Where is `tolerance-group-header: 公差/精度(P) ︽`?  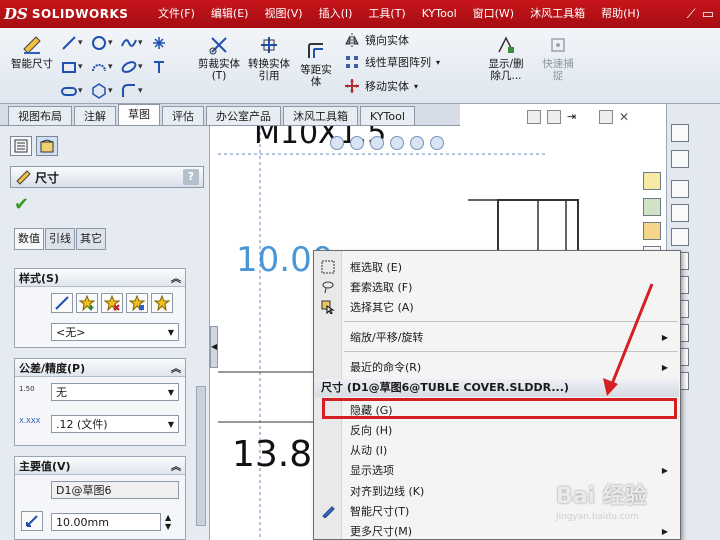
tolerance-group-header: 公差/精度(P) ︽ is located at coordinates (100, 368).